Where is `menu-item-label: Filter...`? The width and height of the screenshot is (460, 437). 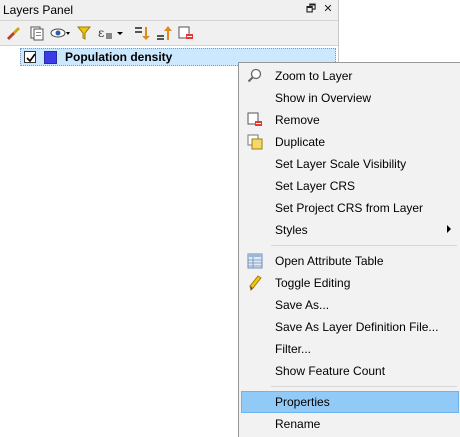
menu-item-label: Filter... is located at coordinates (293, 349).